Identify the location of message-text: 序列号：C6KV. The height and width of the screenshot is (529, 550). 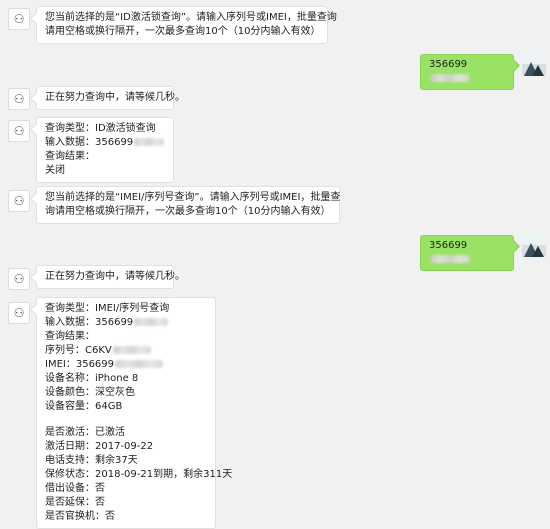
(78, 350).